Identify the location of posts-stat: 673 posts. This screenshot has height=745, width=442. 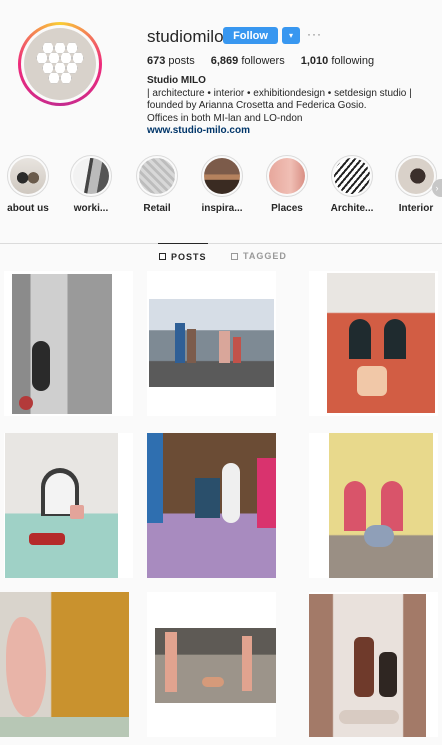
(171, 61).